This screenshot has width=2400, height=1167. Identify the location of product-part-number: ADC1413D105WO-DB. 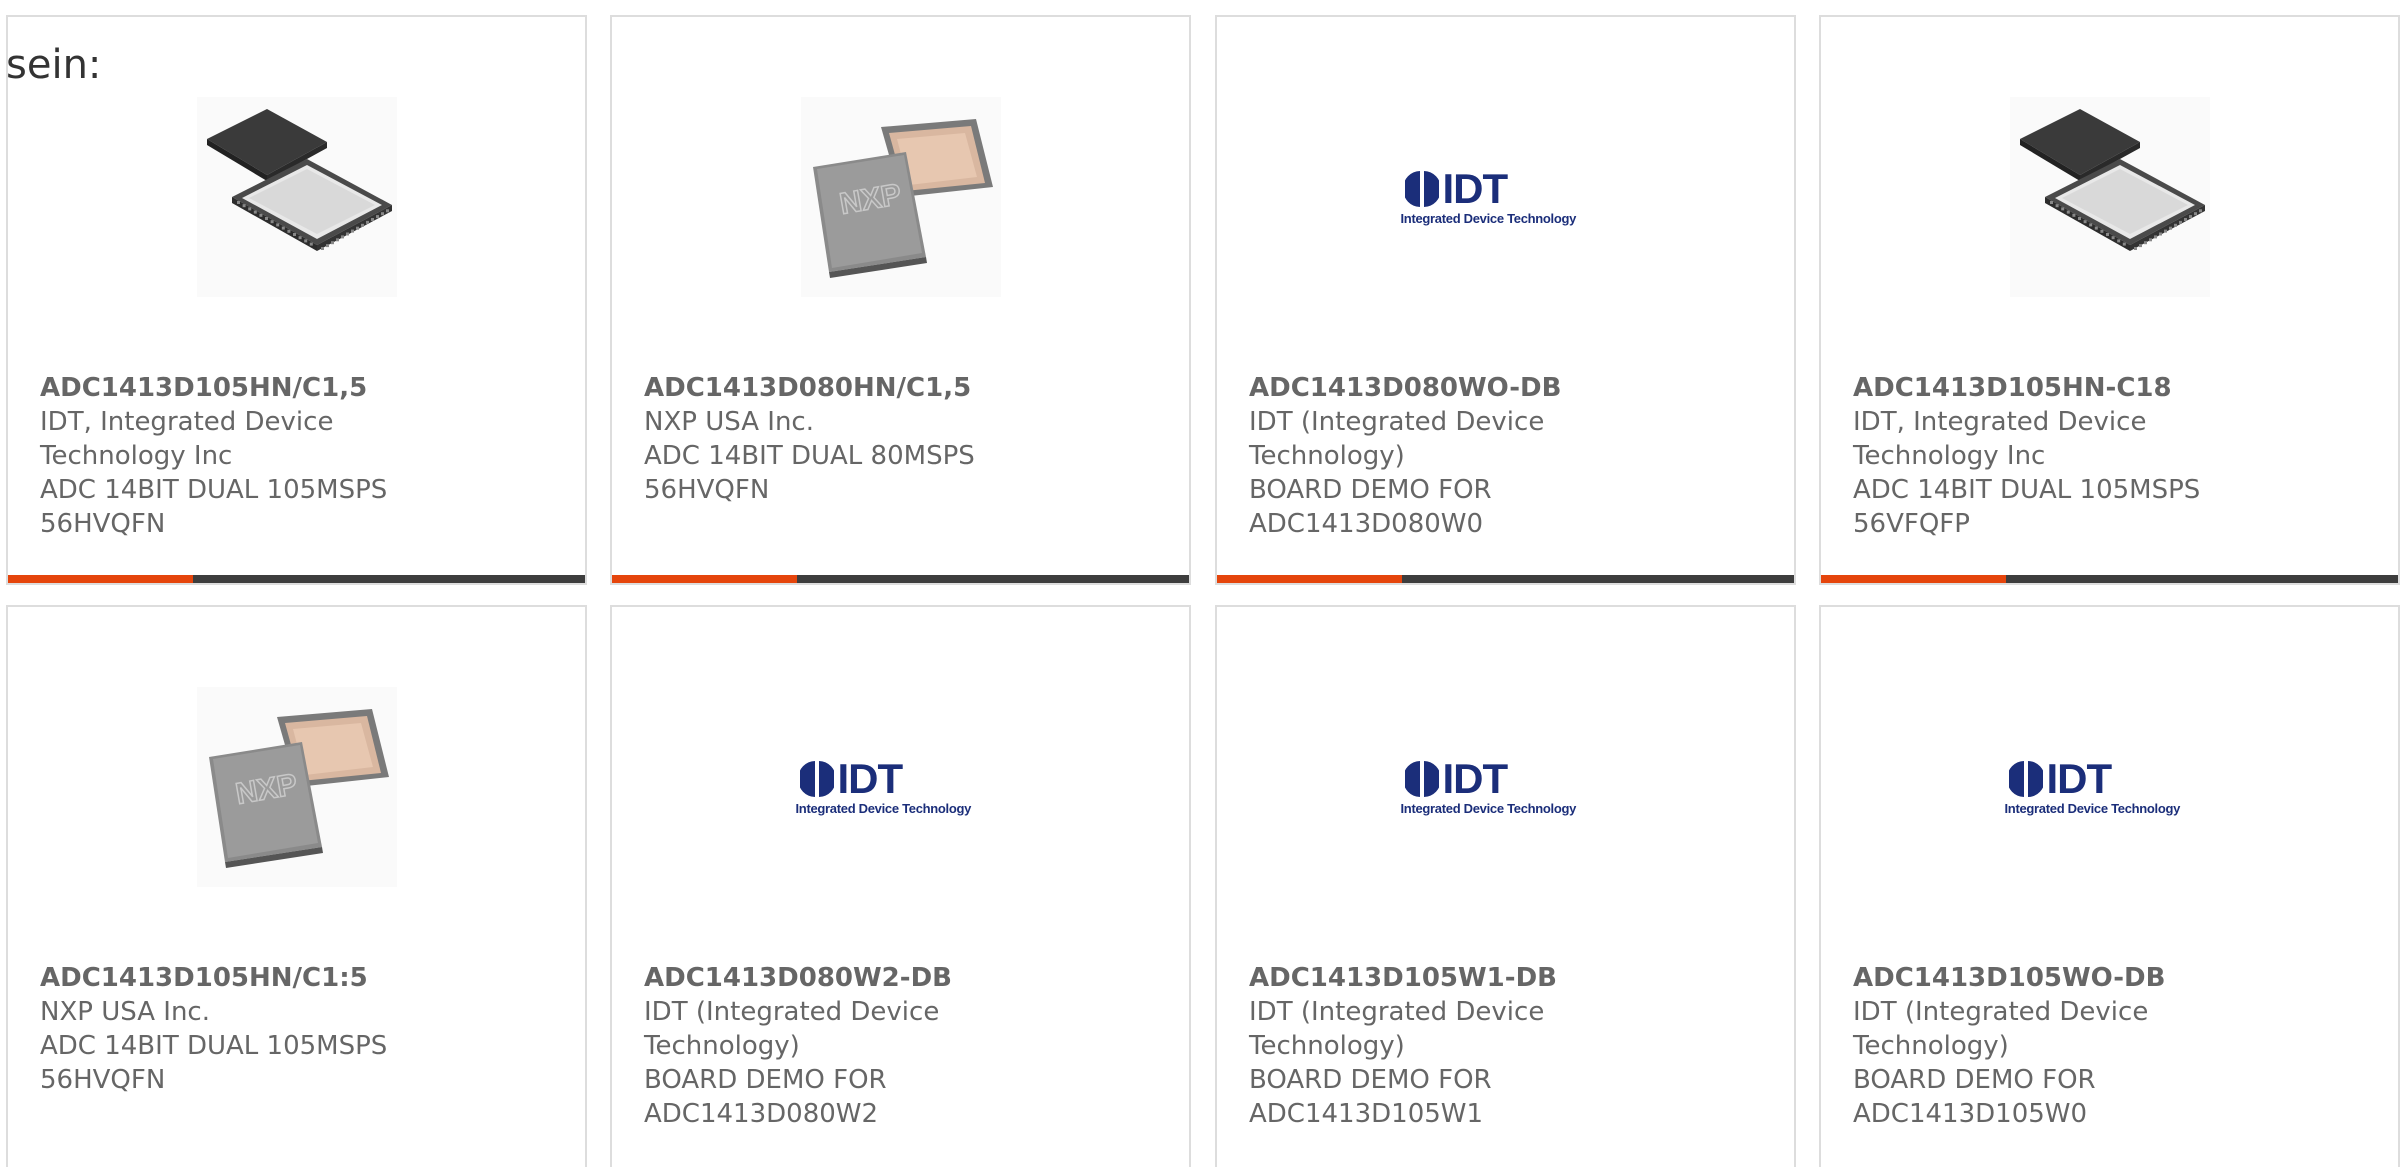
(2115, 978).